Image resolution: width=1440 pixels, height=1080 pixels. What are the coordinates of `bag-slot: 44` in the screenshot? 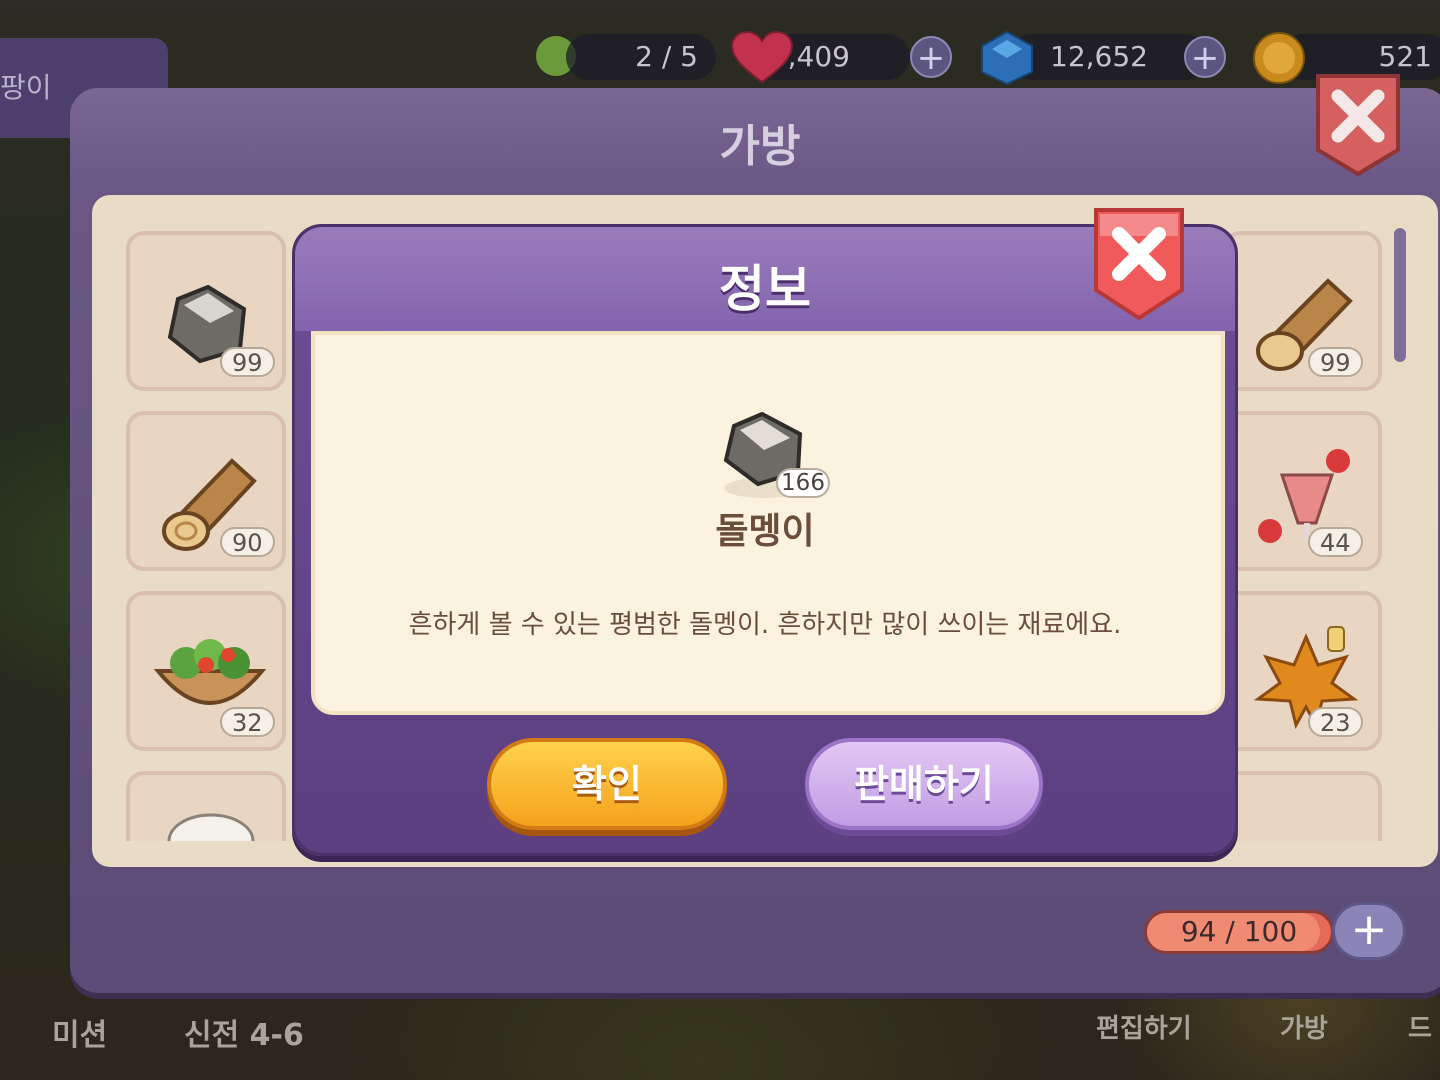 It's located at (1302, 491).